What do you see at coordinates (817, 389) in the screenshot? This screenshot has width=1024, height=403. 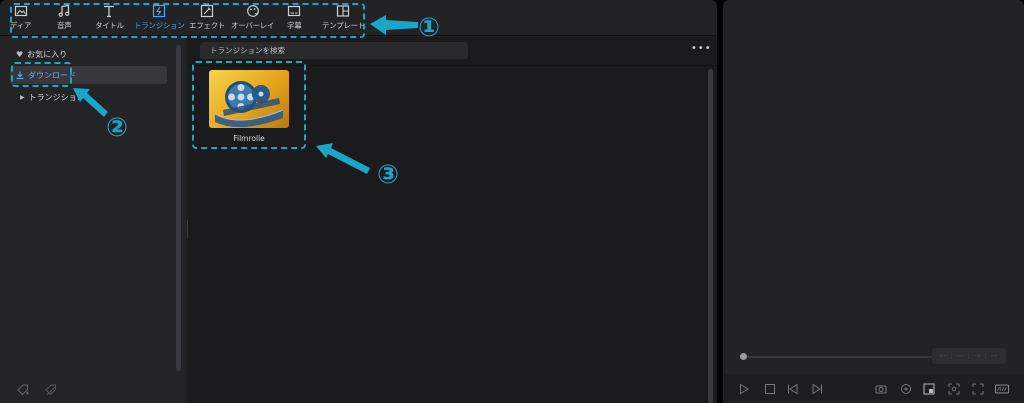 I see `next-frame-icon` at bounding box center [817, 389].